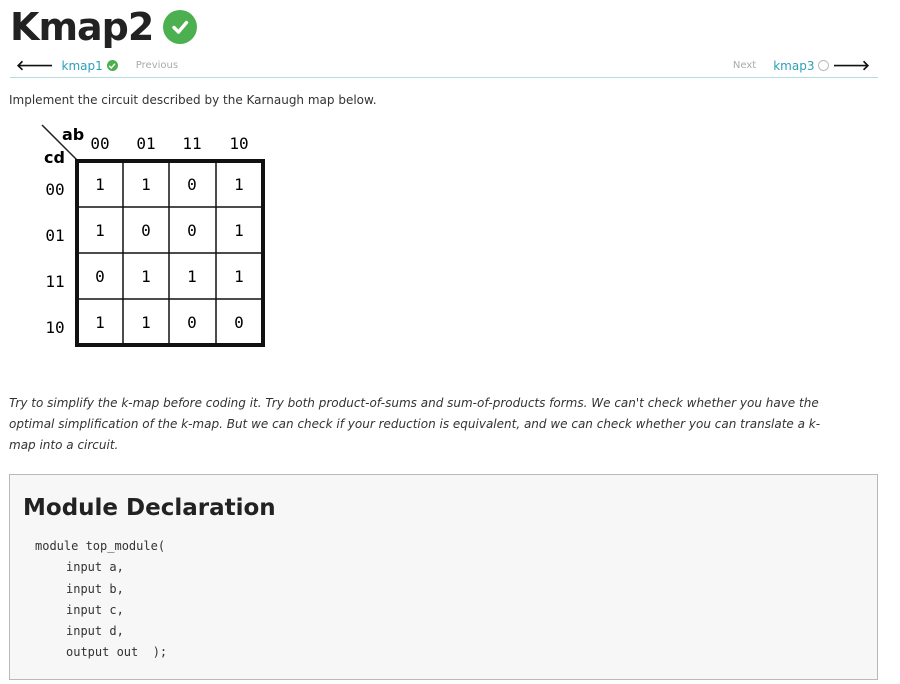 This screenshot has width=900, height=684. I want to click on kmap-row-header: 11, so click(54, 281).